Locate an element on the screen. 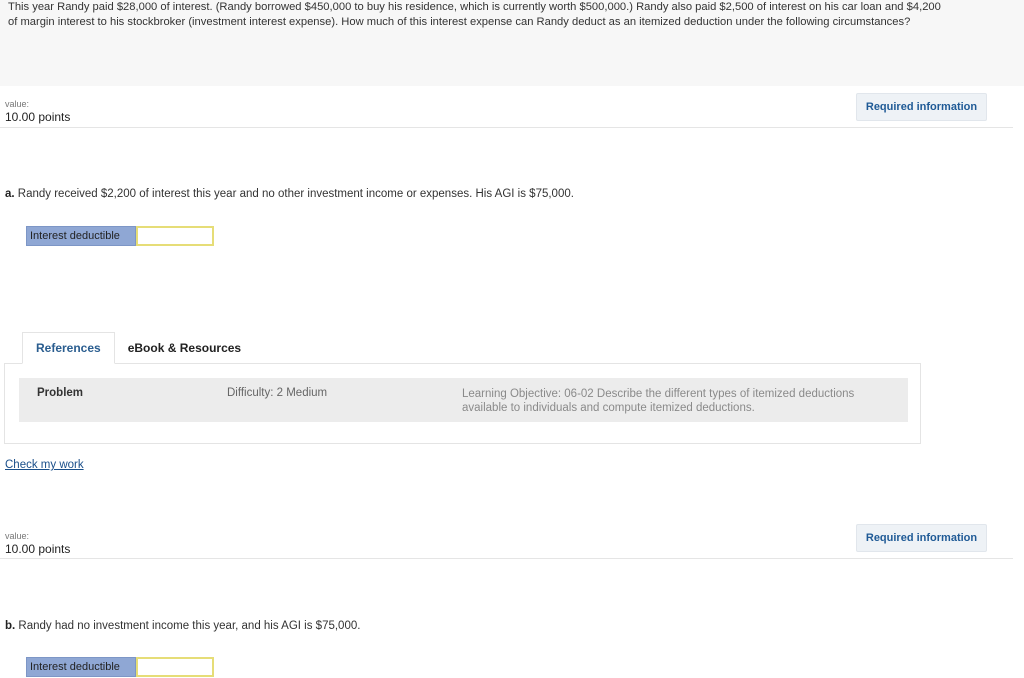  reference-tabs: References eBook & Resources is located at coordinates (138, 348).